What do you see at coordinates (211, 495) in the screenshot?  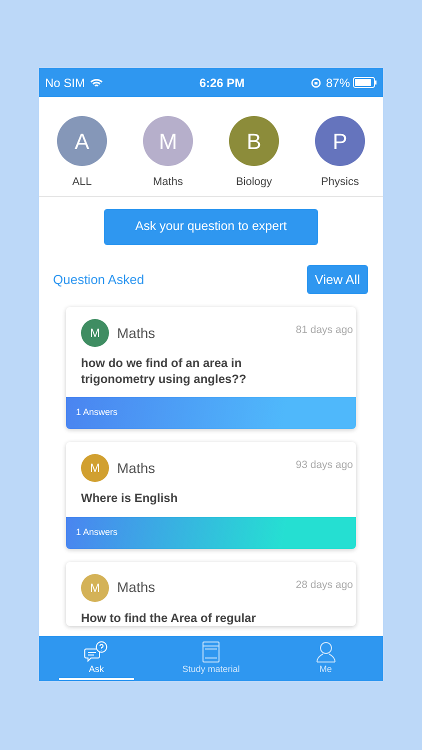 I see `question-card: M Maths 93 days ago Where is English 1 Answers` at bounding box center [211, 495].